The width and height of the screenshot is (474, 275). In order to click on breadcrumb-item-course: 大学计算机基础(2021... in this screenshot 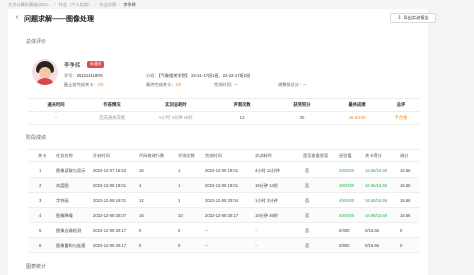, I will do `click(30, 5)`.